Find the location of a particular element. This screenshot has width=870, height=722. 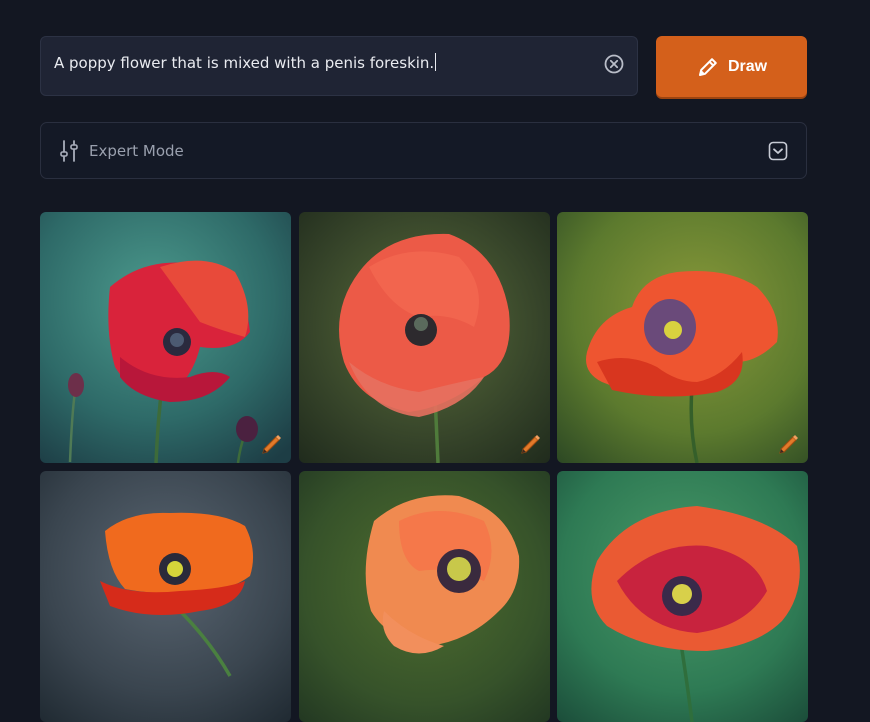

text-caret is located at coordinates (436, 62).